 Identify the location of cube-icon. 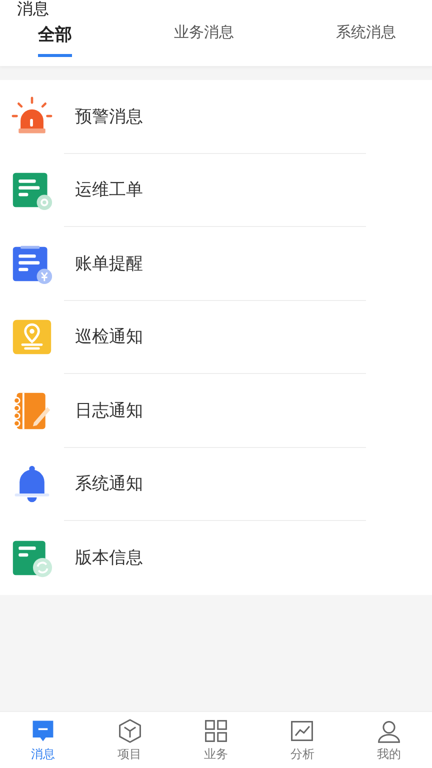
(129, 731).